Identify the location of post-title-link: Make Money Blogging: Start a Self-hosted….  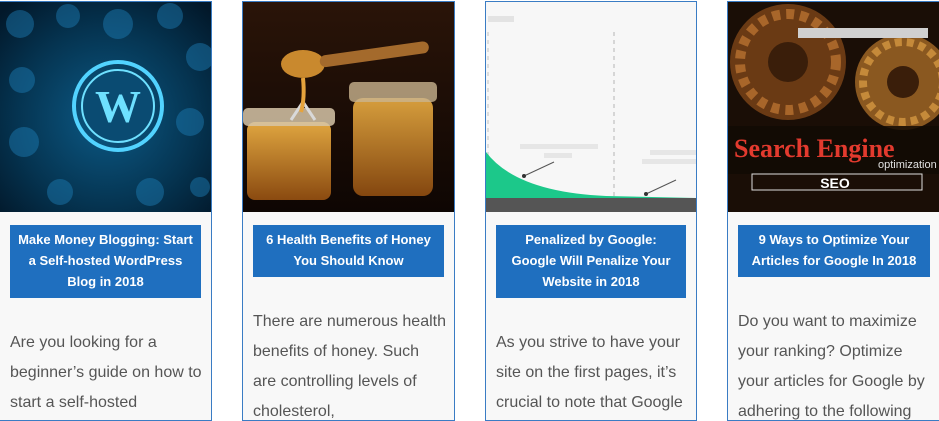
(105, 261).